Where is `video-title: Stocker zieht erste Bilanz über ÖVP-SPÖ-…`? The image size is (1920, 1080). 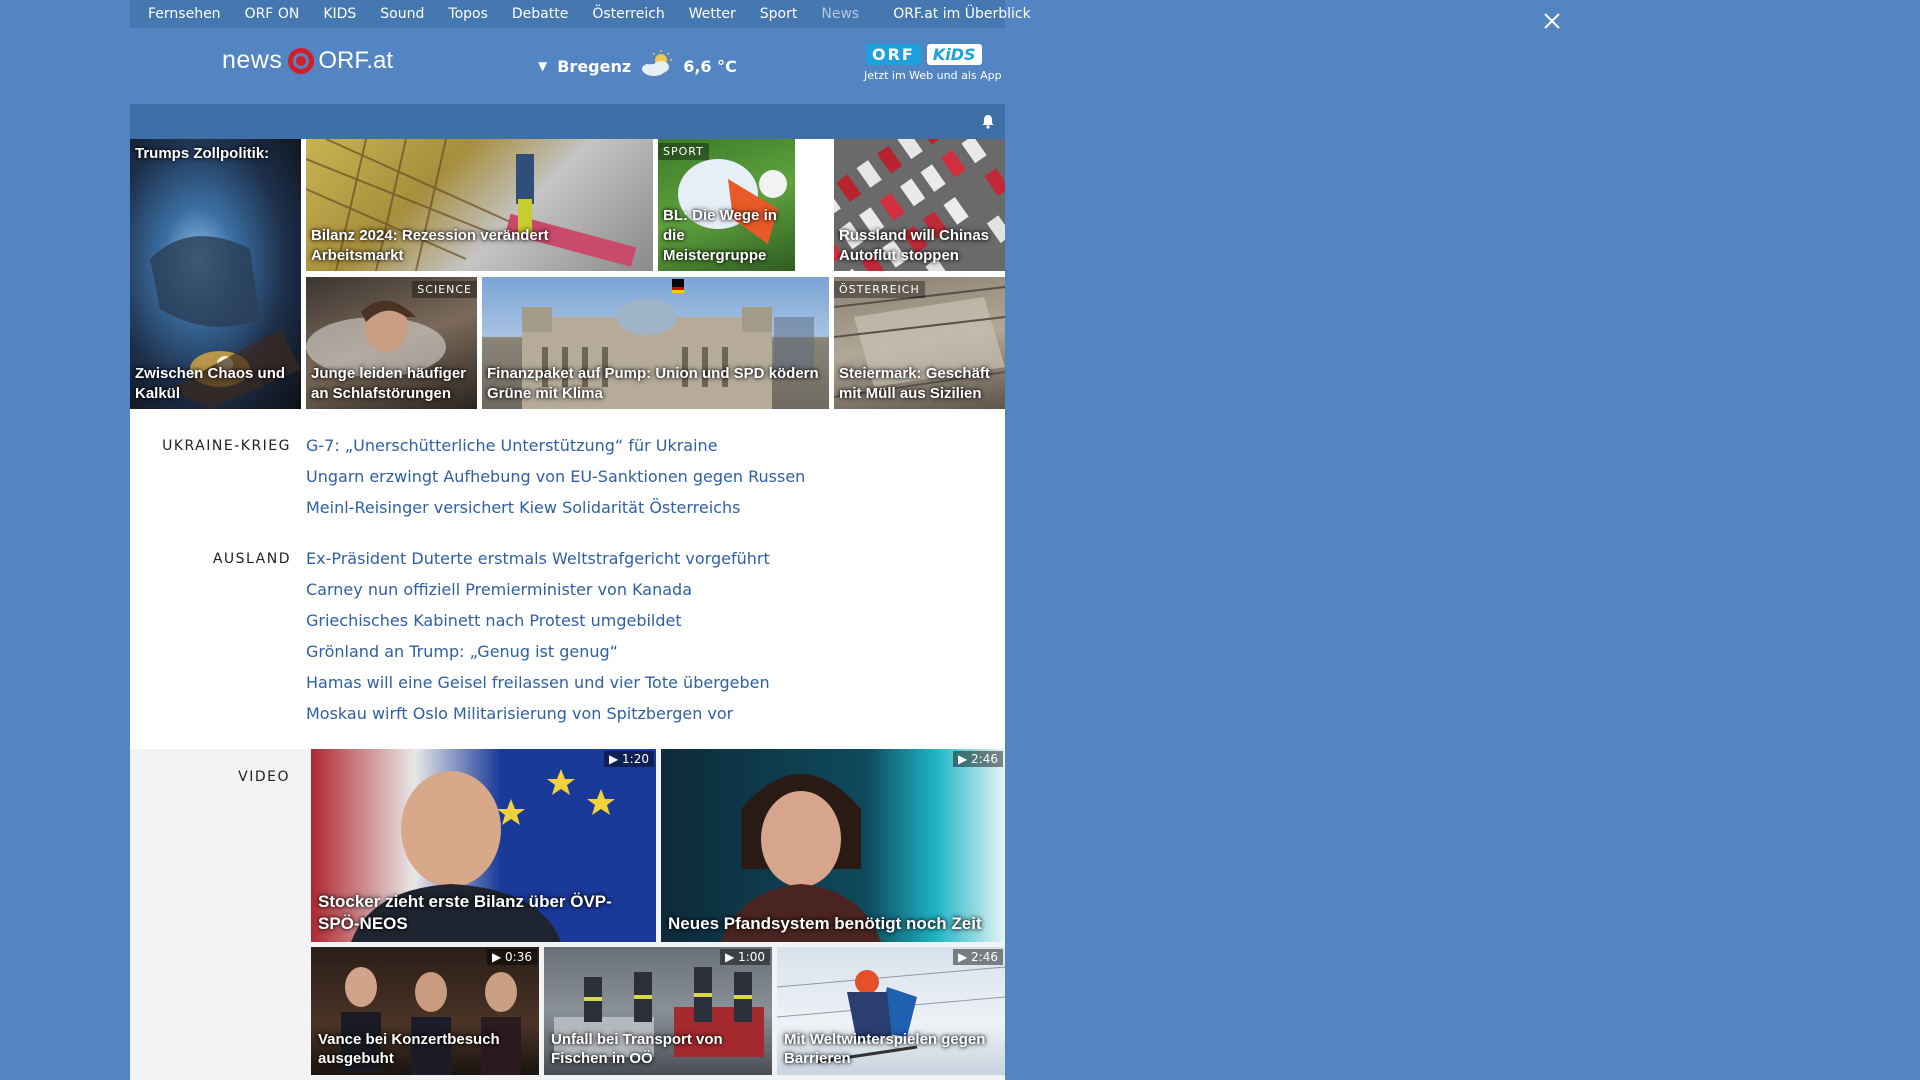
video-title: Stocker zieht erste Bilanz über ÖVP-SPÖ-… is located at coordinates (465, 912).